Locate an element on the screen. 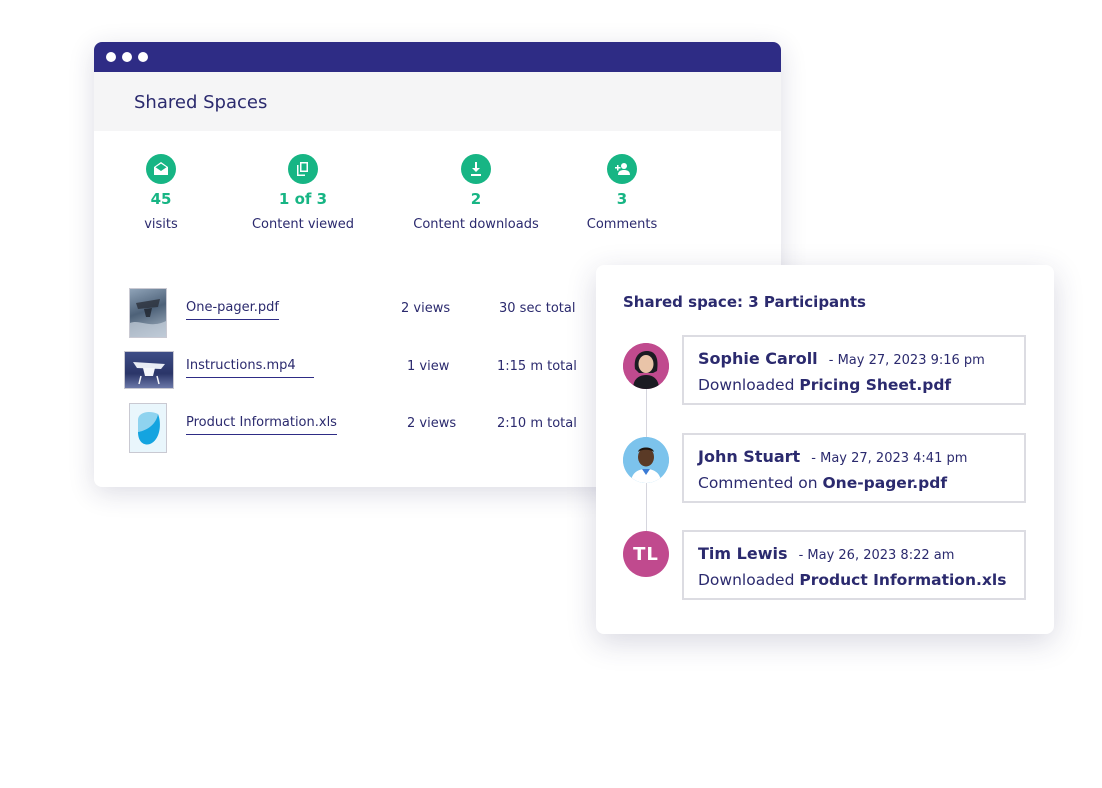 The image size is (1102, 788). file-link: Product Information.xls is located at coordinates (261, 425).